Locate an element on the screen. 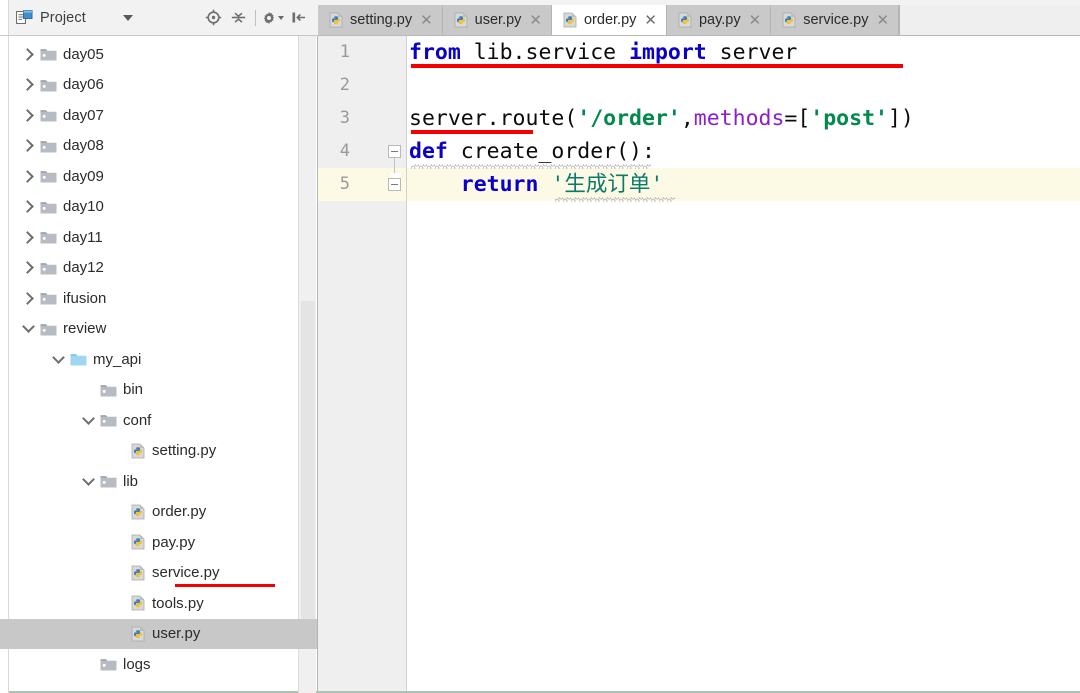 Image resolution: width=1080 pixels, height=693 pixels. editor-tab-service-py: service.py ✕ is located at coordinates (835, 20).